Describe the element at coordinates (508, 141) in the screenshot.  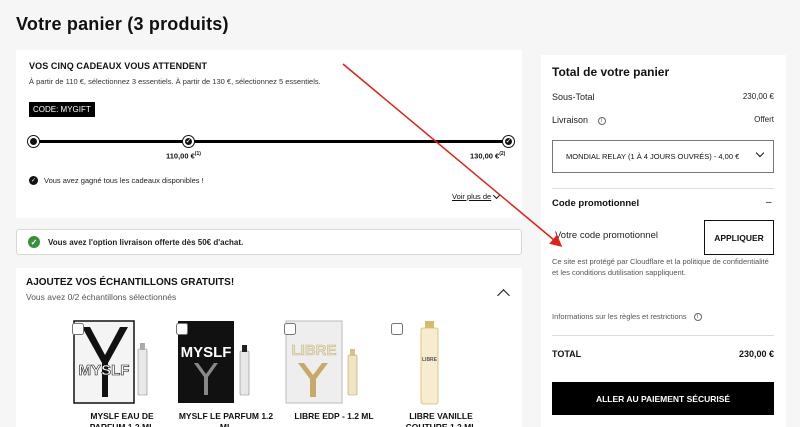
I see `milestone-2-check-icon: ✓` at that location.